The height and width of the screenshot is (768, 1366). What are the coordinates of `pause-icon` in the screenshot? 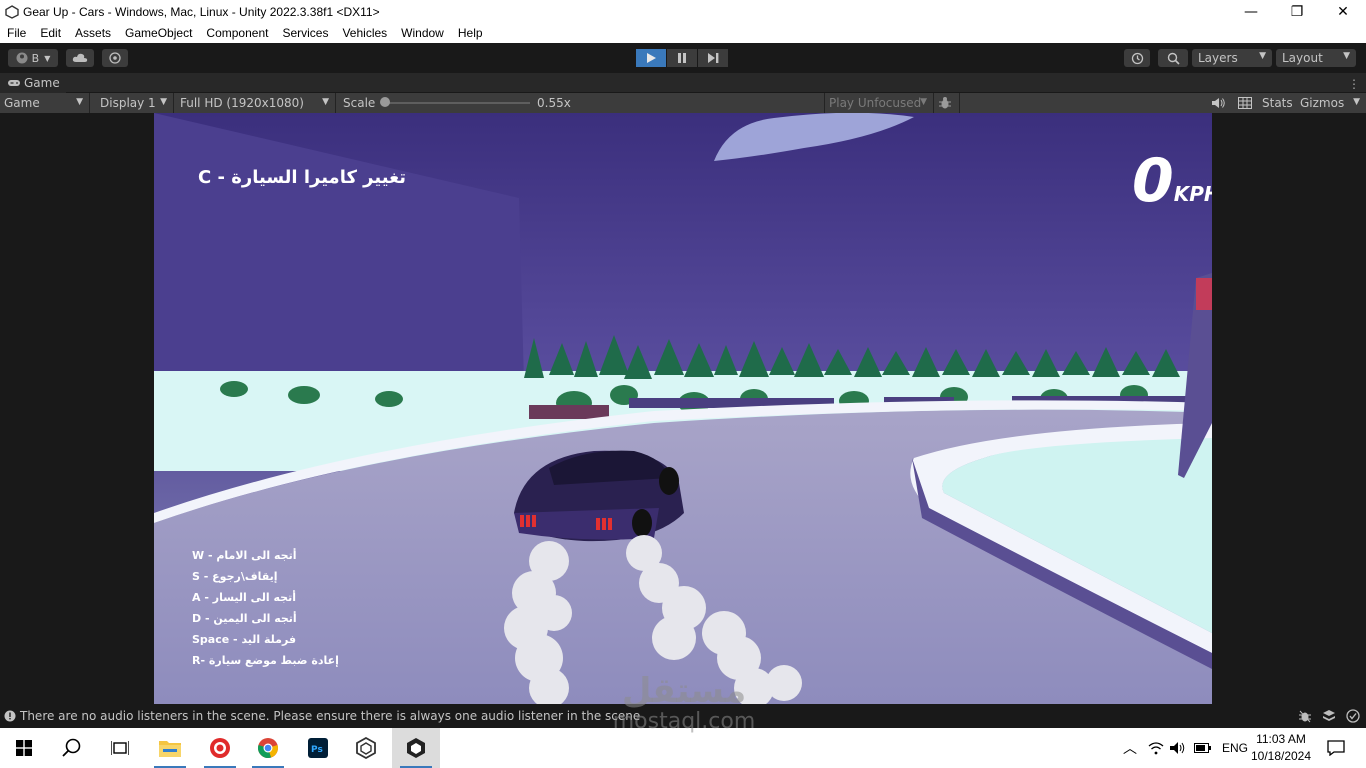 It's located at (682, 58).